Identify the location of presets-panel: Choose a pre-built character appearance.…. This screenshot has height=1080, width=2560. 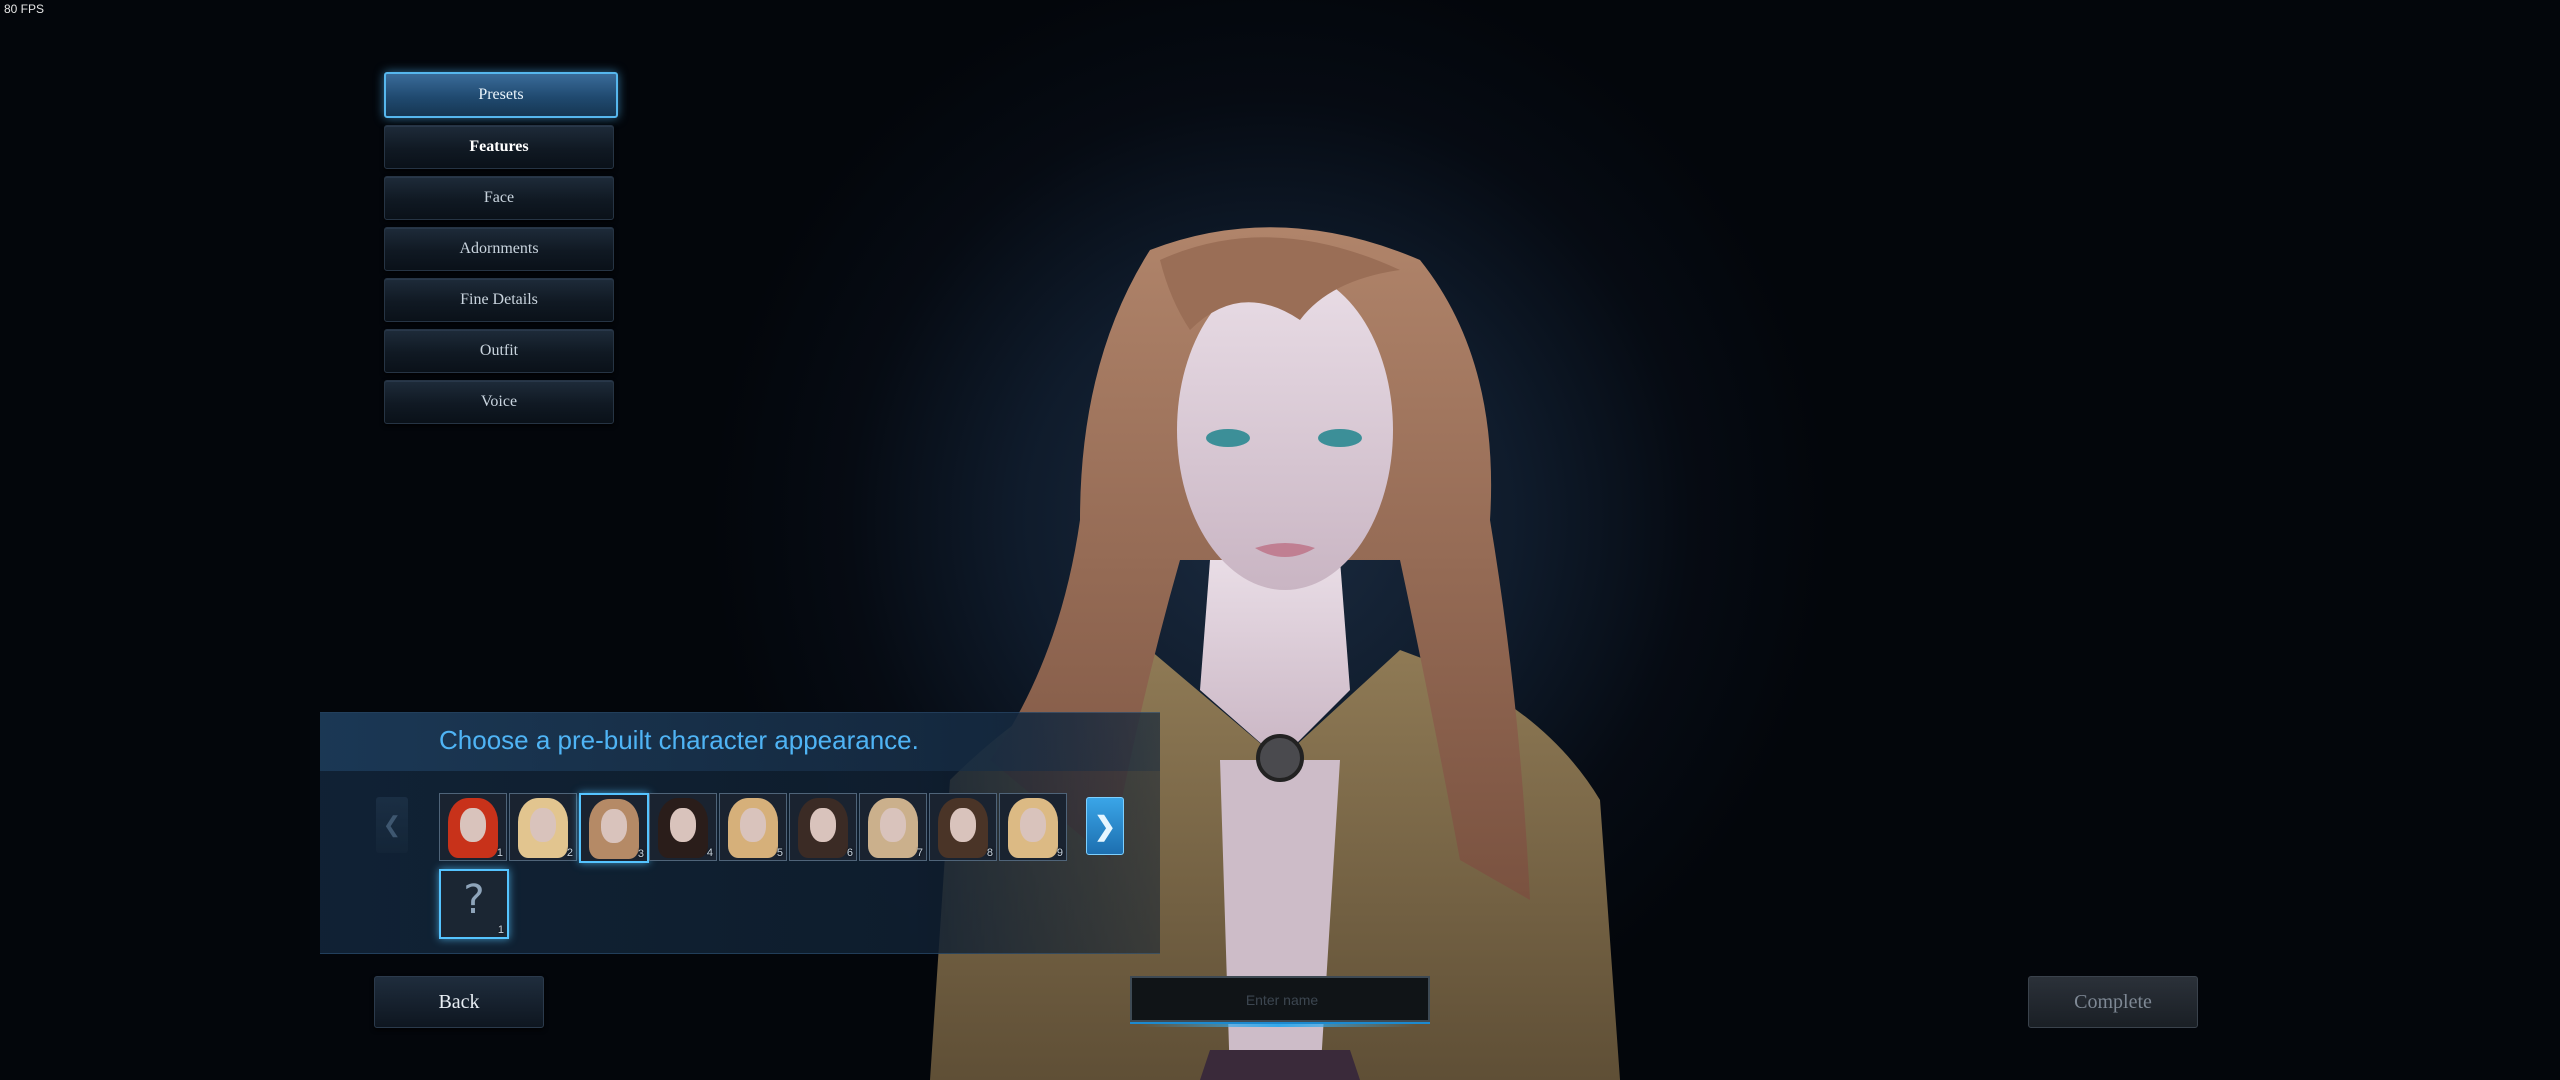
(740, 833).